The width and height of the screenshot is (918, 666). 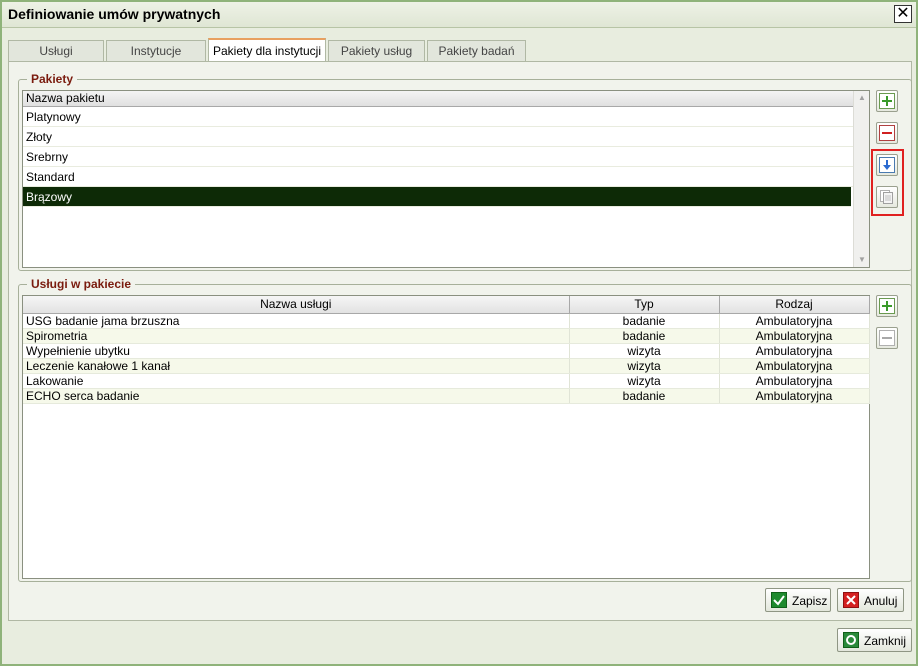 I want to click on close-label: Zamknij, so click(x=885, y=641).